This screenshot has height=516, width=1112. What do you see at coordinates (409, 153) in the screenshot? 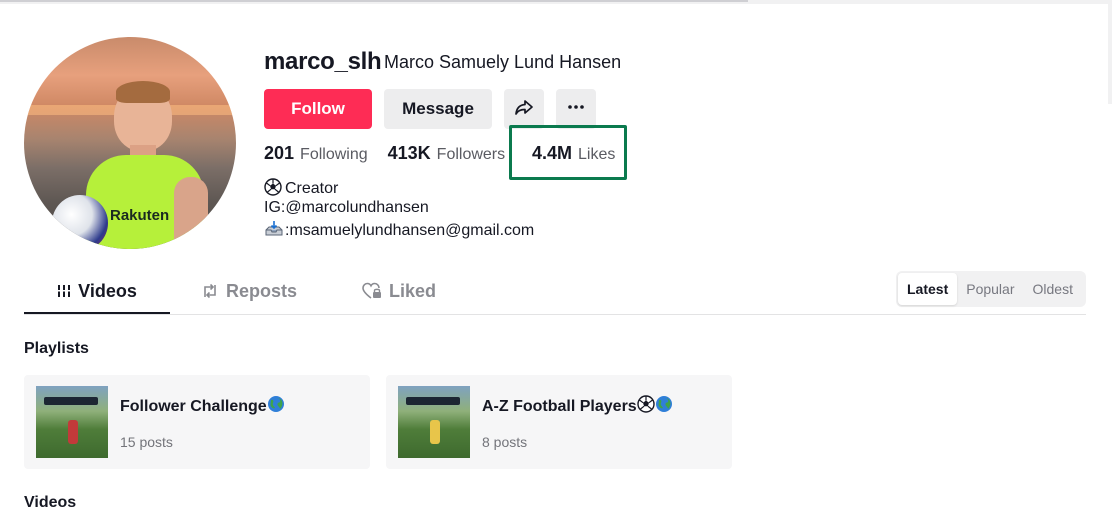
I see `followers-count: 413K` at bounding box center [409, 153].